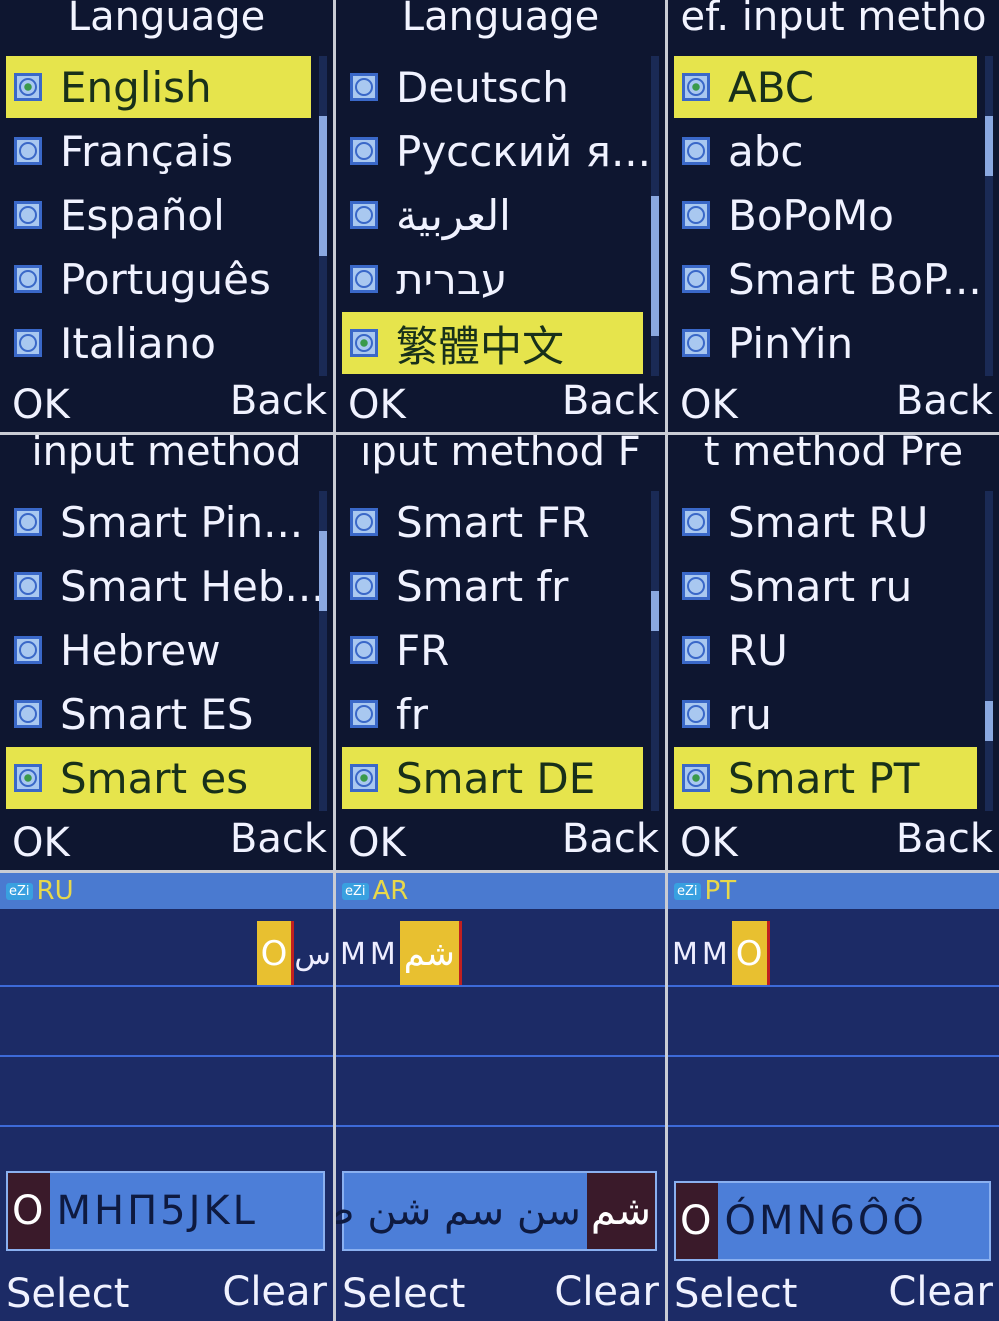  What do you see at coordinates (492, 522) in the screenshot?
I see `list-item: Smart FR` at bounding box center [492, 522].